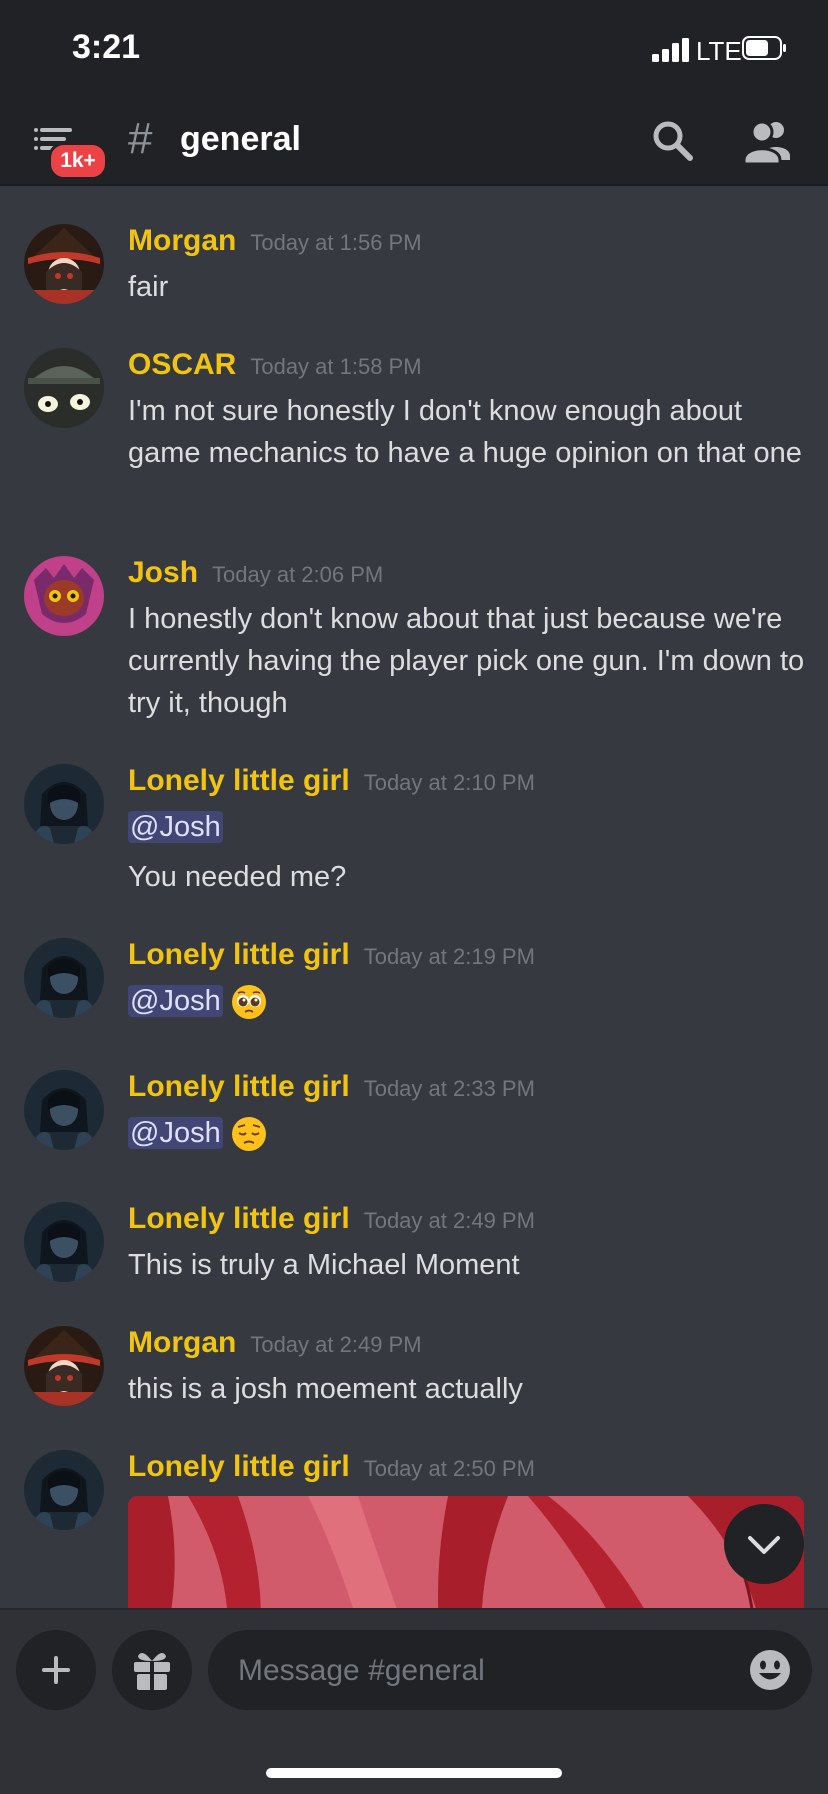  I want to click on message-content: This is truly a Michael Moment, so click(324, 1265).